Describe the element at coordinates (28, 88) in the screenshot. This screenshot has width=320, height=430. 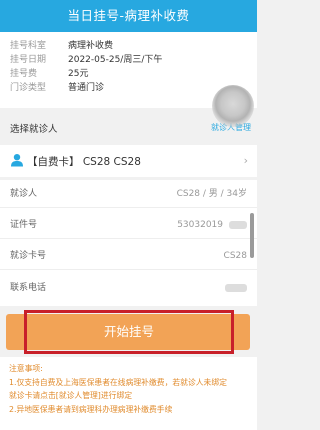
I see `info-label: 门诊类型` at that location.